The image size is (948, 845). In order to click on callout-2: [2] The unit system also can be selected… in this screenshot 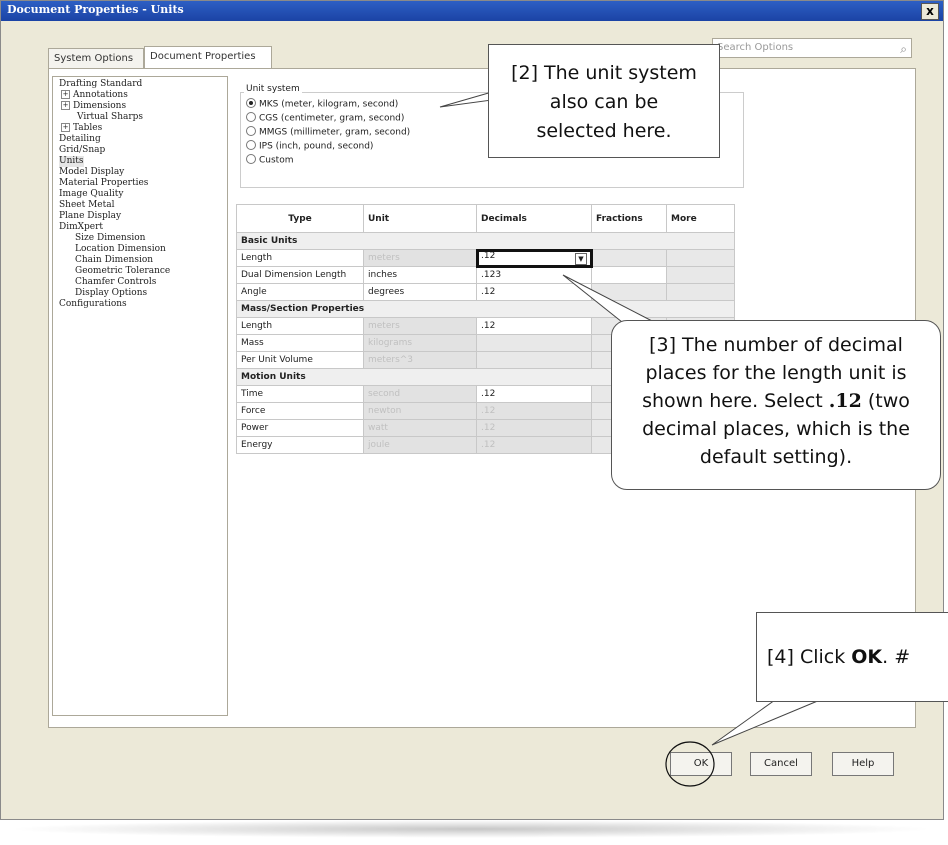, I will do `click(604, 101)`.